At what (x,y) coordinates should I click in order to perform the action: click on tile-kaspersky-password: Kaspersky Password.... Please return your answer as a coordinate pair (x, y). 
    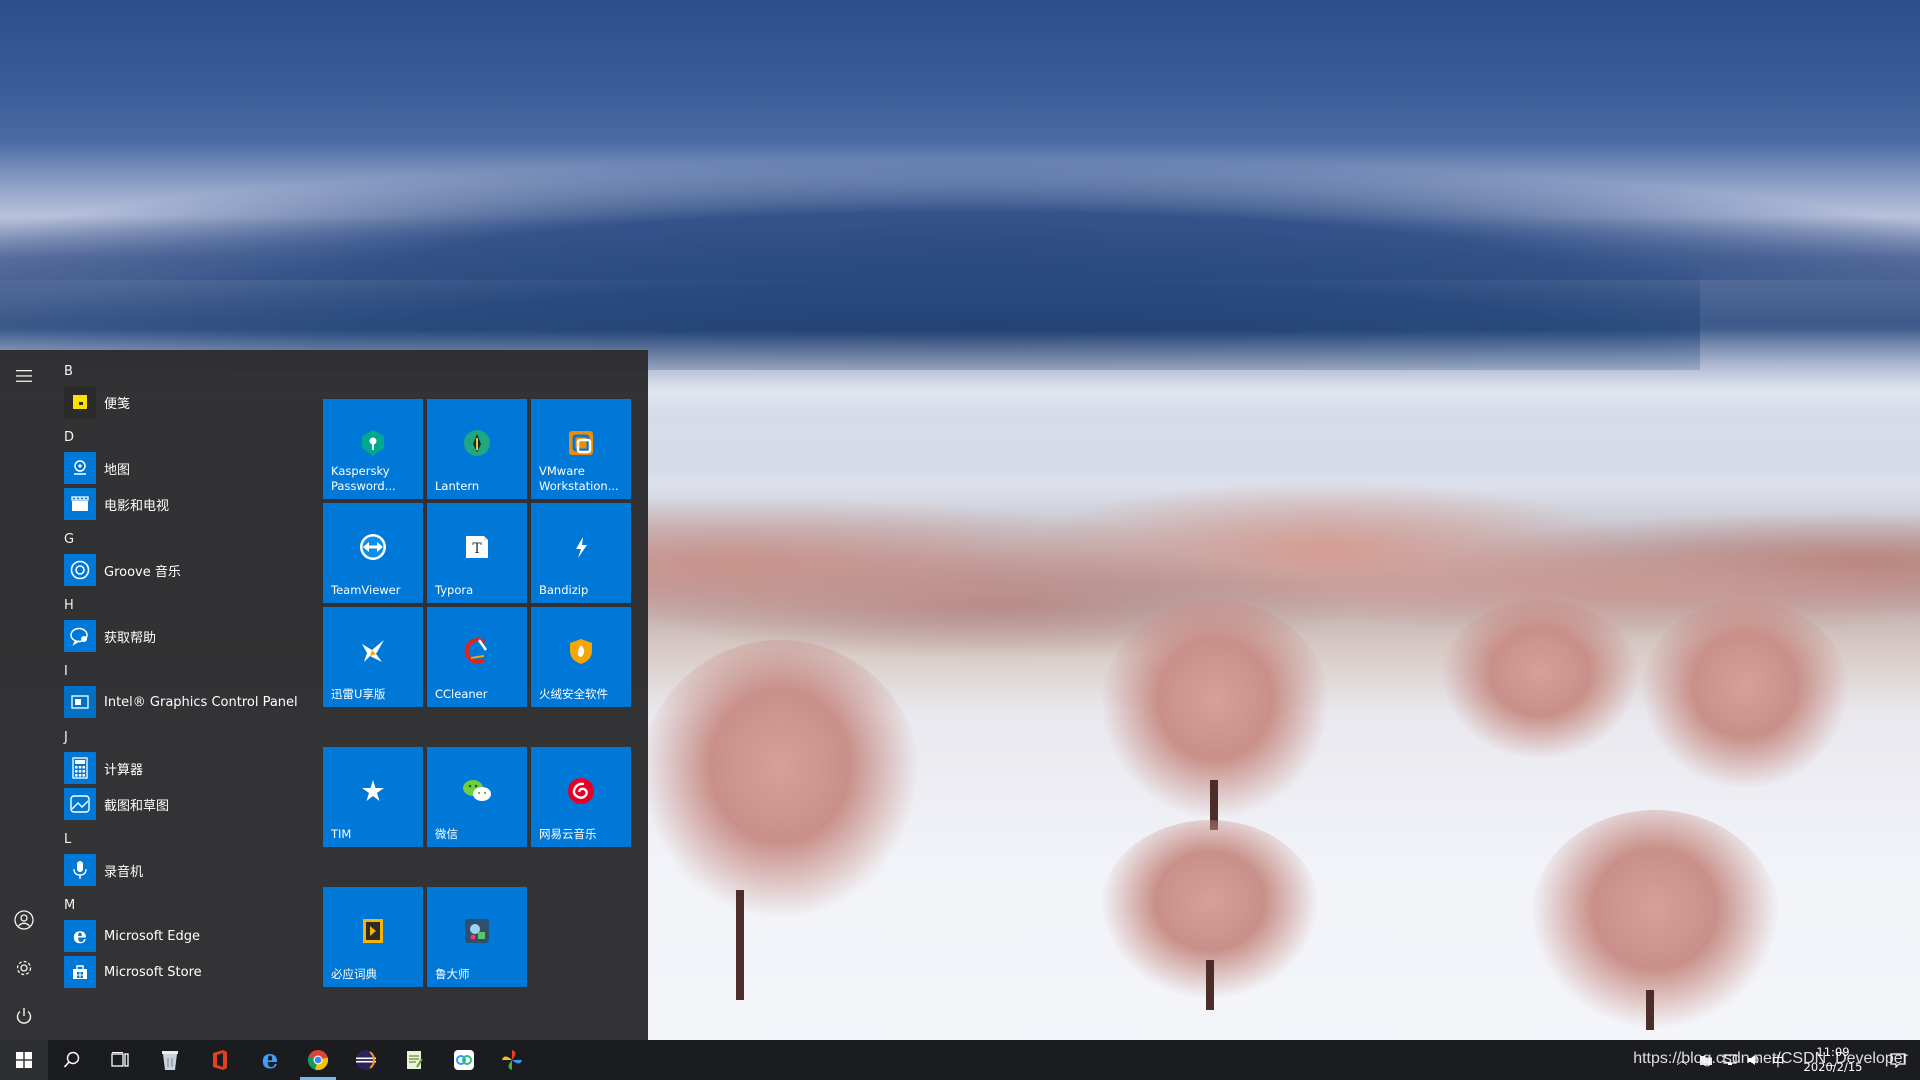
    Looking at the image, I should click on (373, 449).